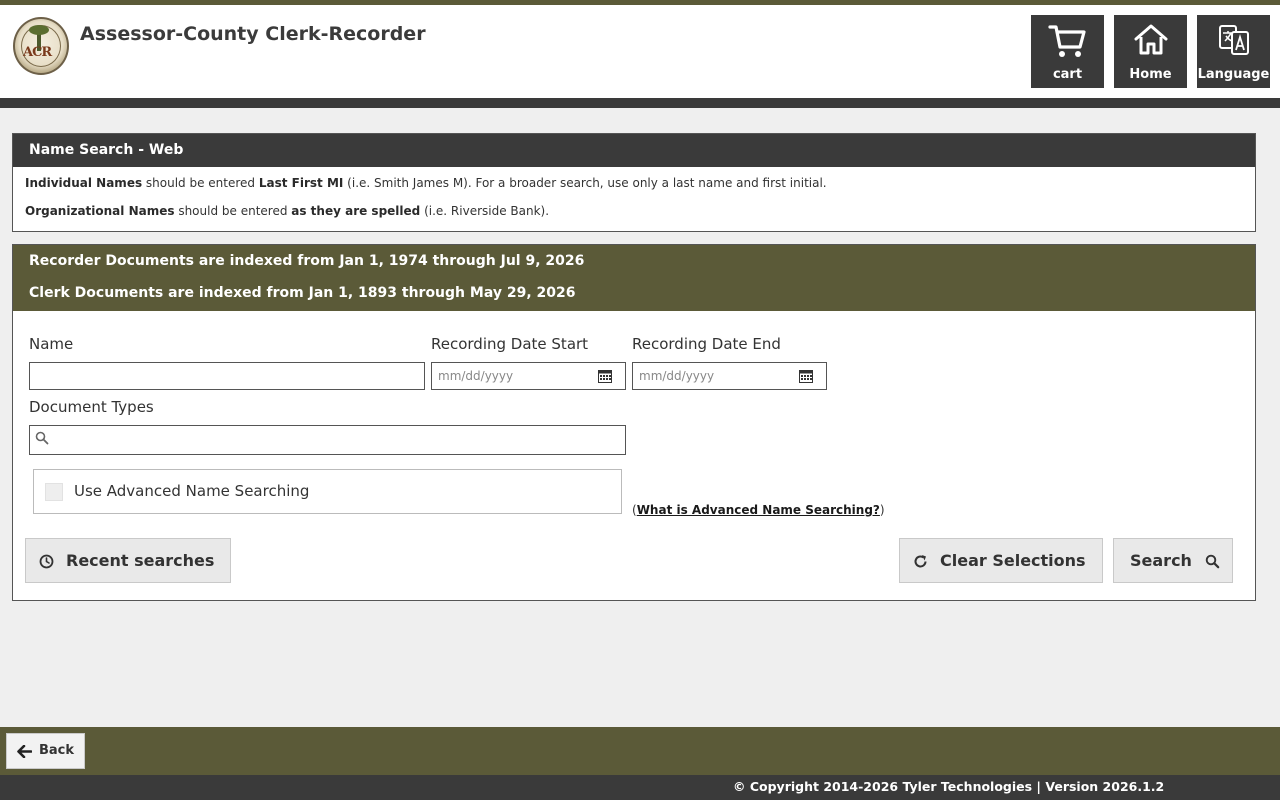 The width and height of the screenshot is (1280, 800). I want to click on county-logo: ACR, so click(41, 46).